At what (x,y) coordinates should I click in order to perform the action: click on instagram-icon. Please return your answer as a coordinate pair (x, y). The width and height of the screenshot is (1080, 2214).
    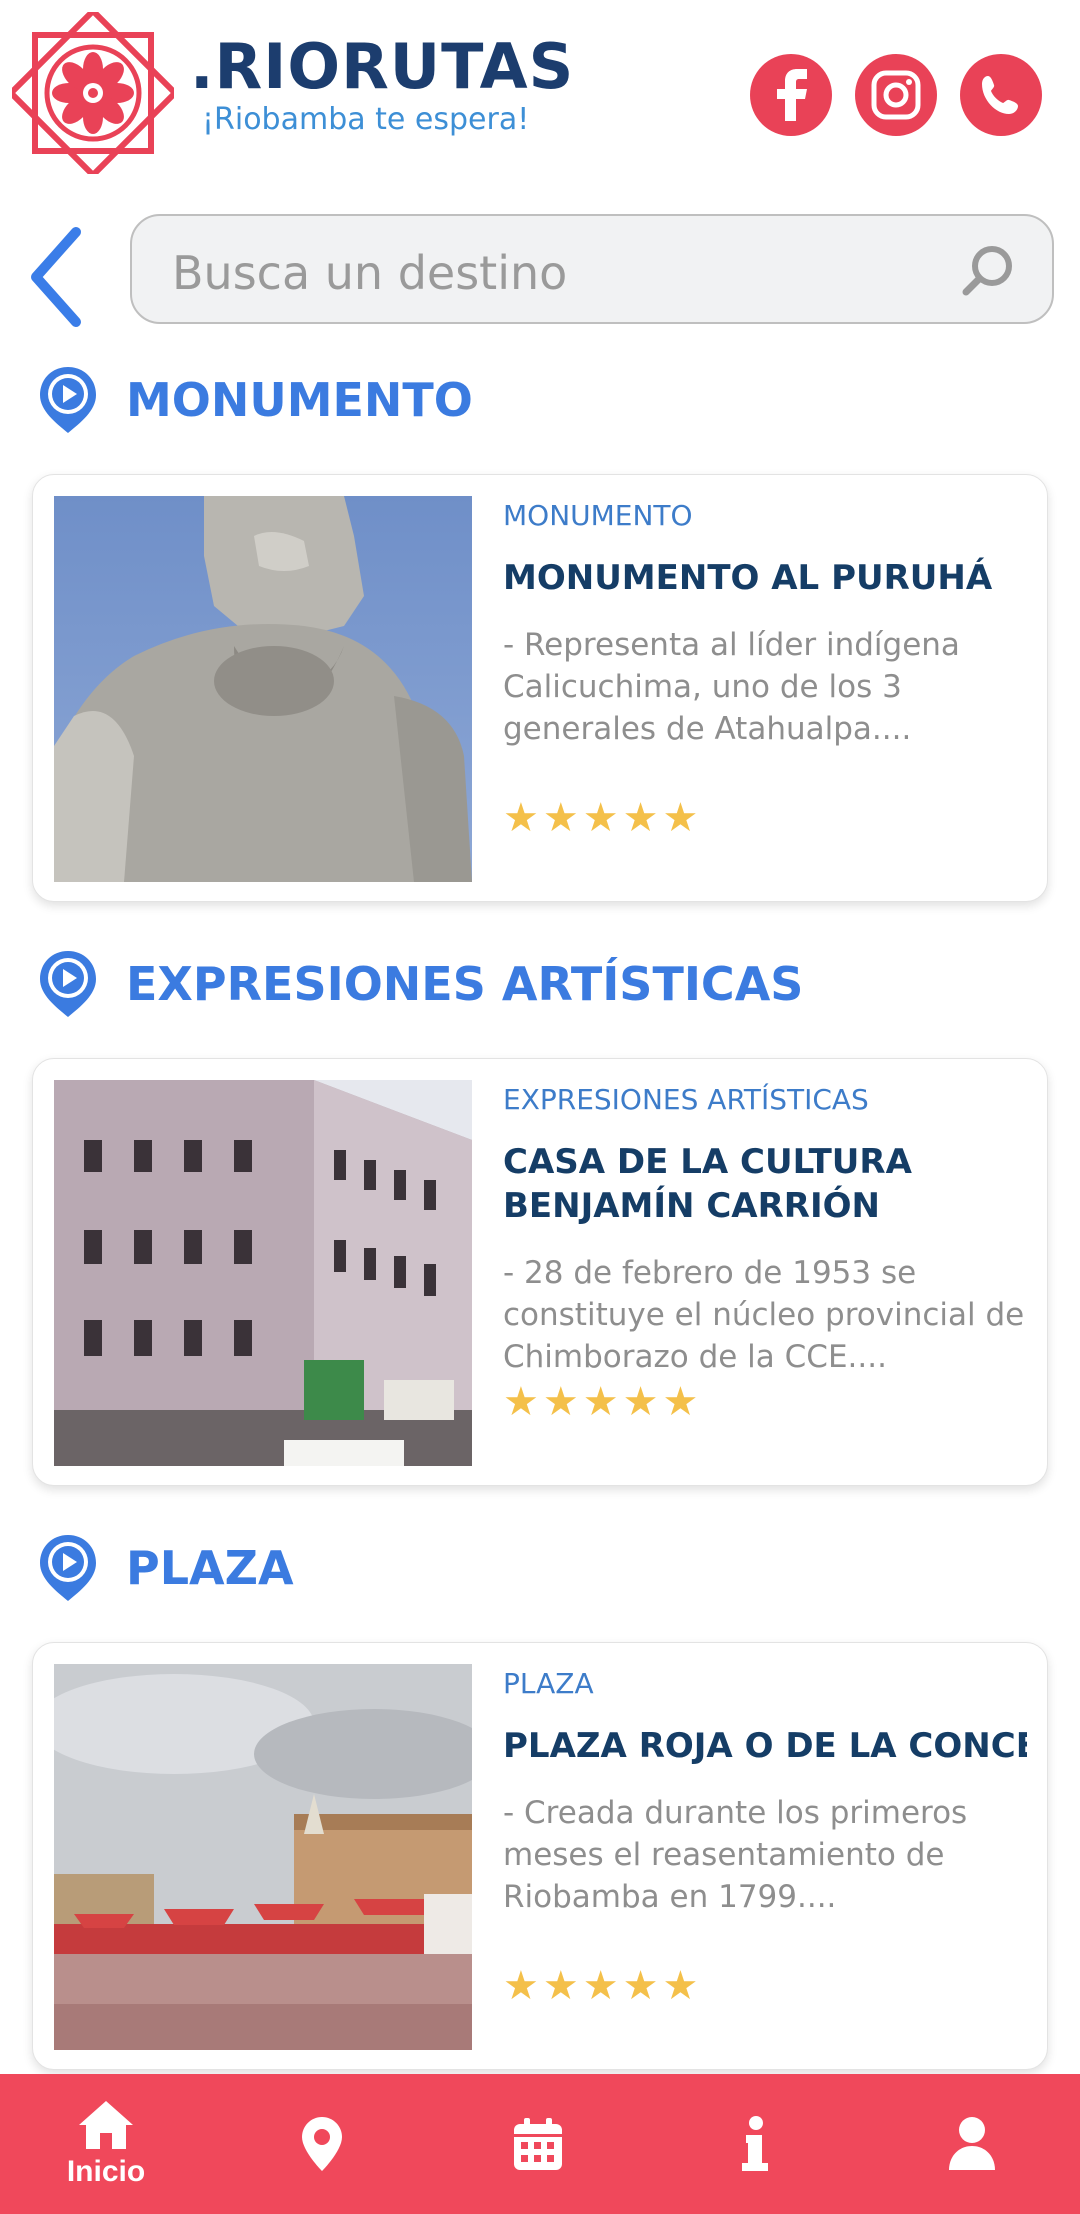
    Looking at the image, I should click on (896, 95).